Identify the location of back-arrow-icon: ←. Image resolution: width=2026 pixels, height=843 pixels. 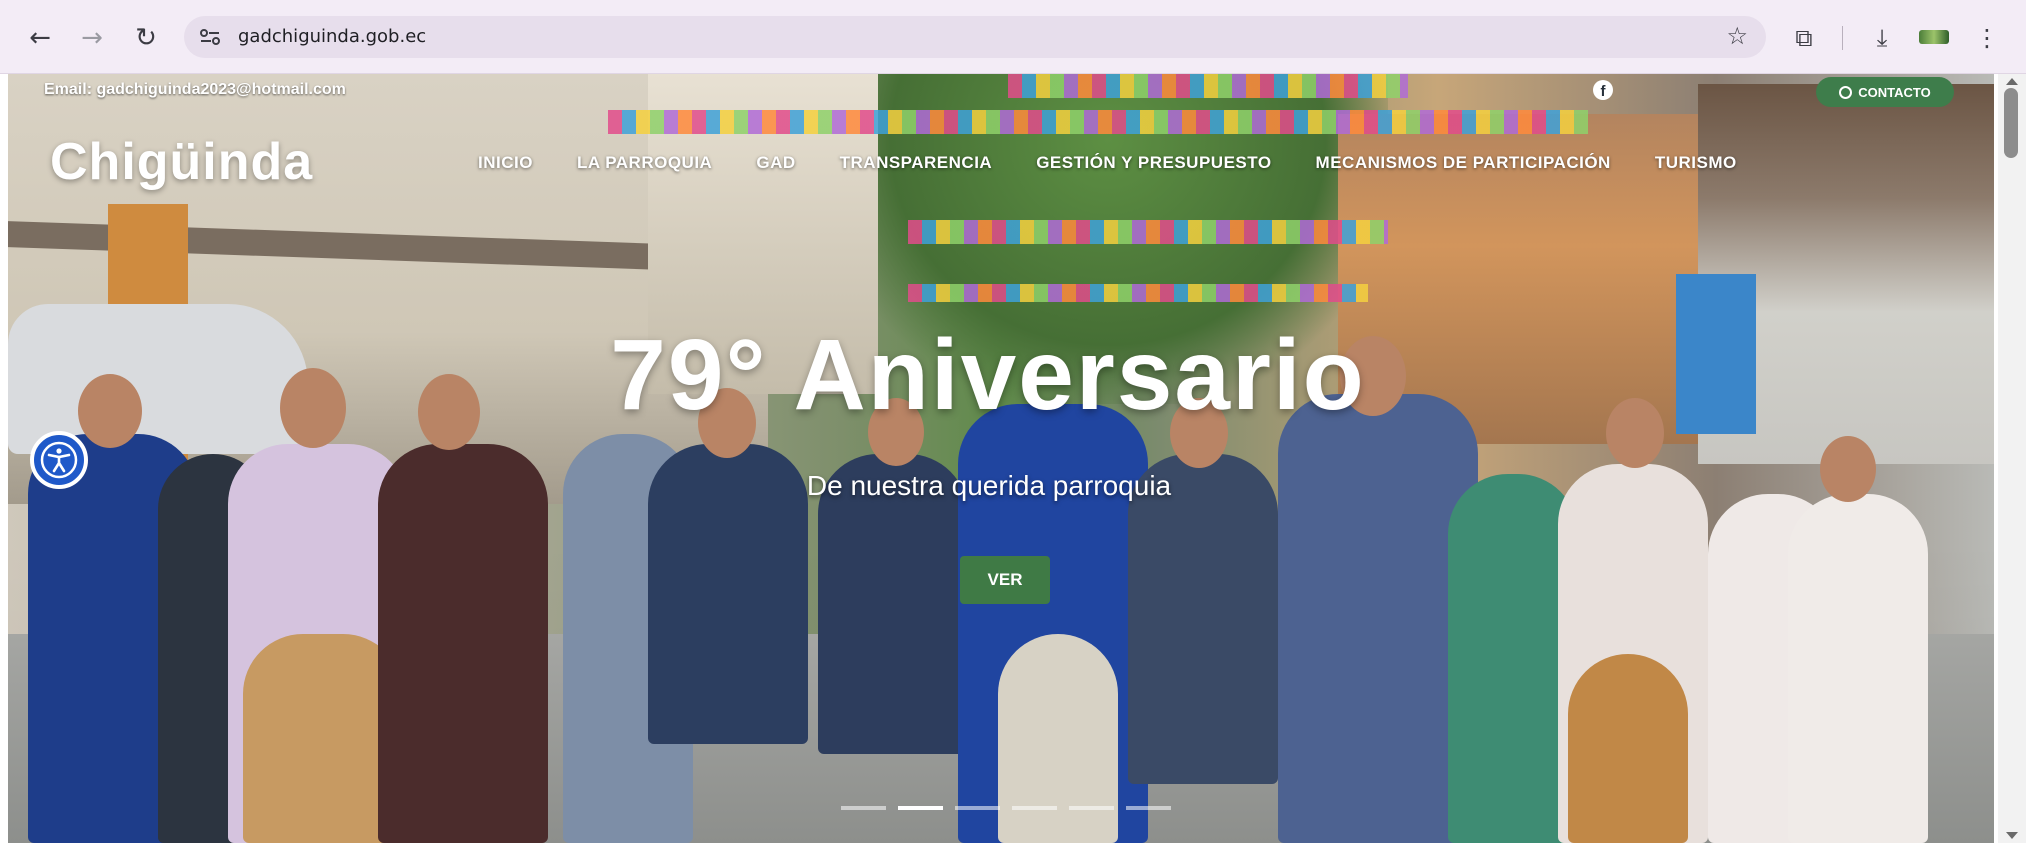
(40, 38).